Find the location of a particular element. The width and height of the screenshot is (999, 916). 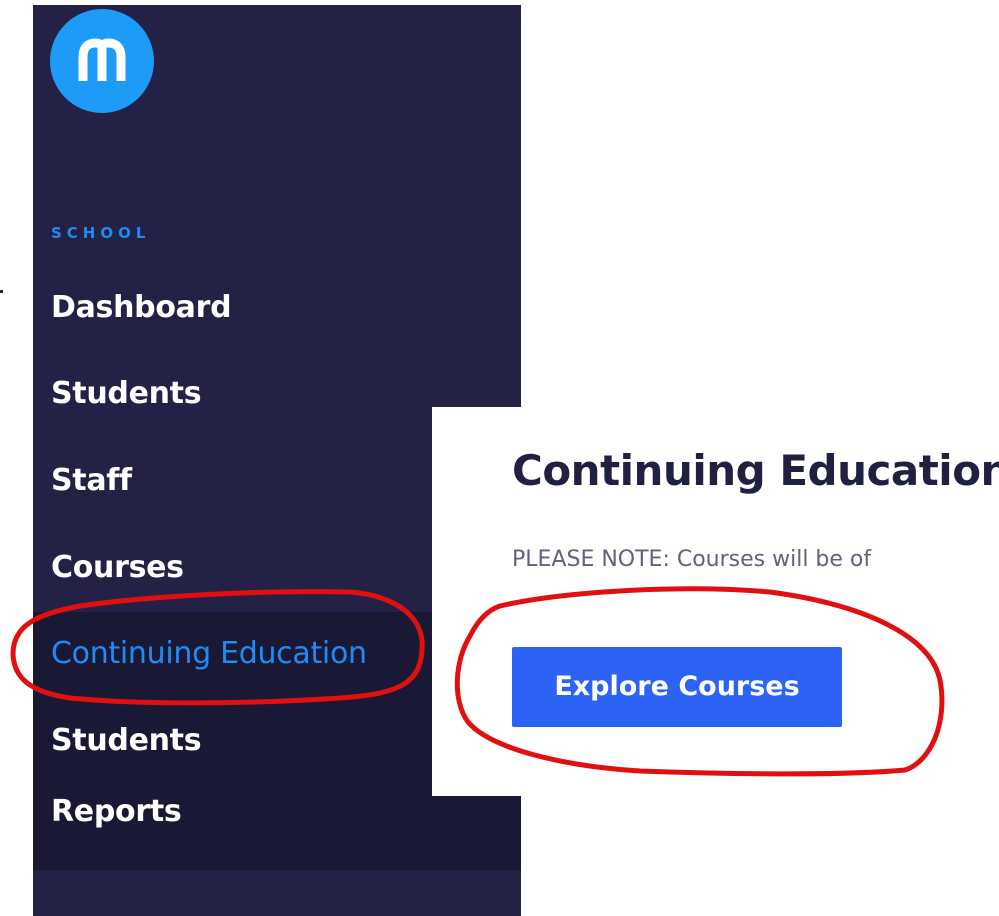

page-title: Continuing Education is located at coordinates (755, 470).